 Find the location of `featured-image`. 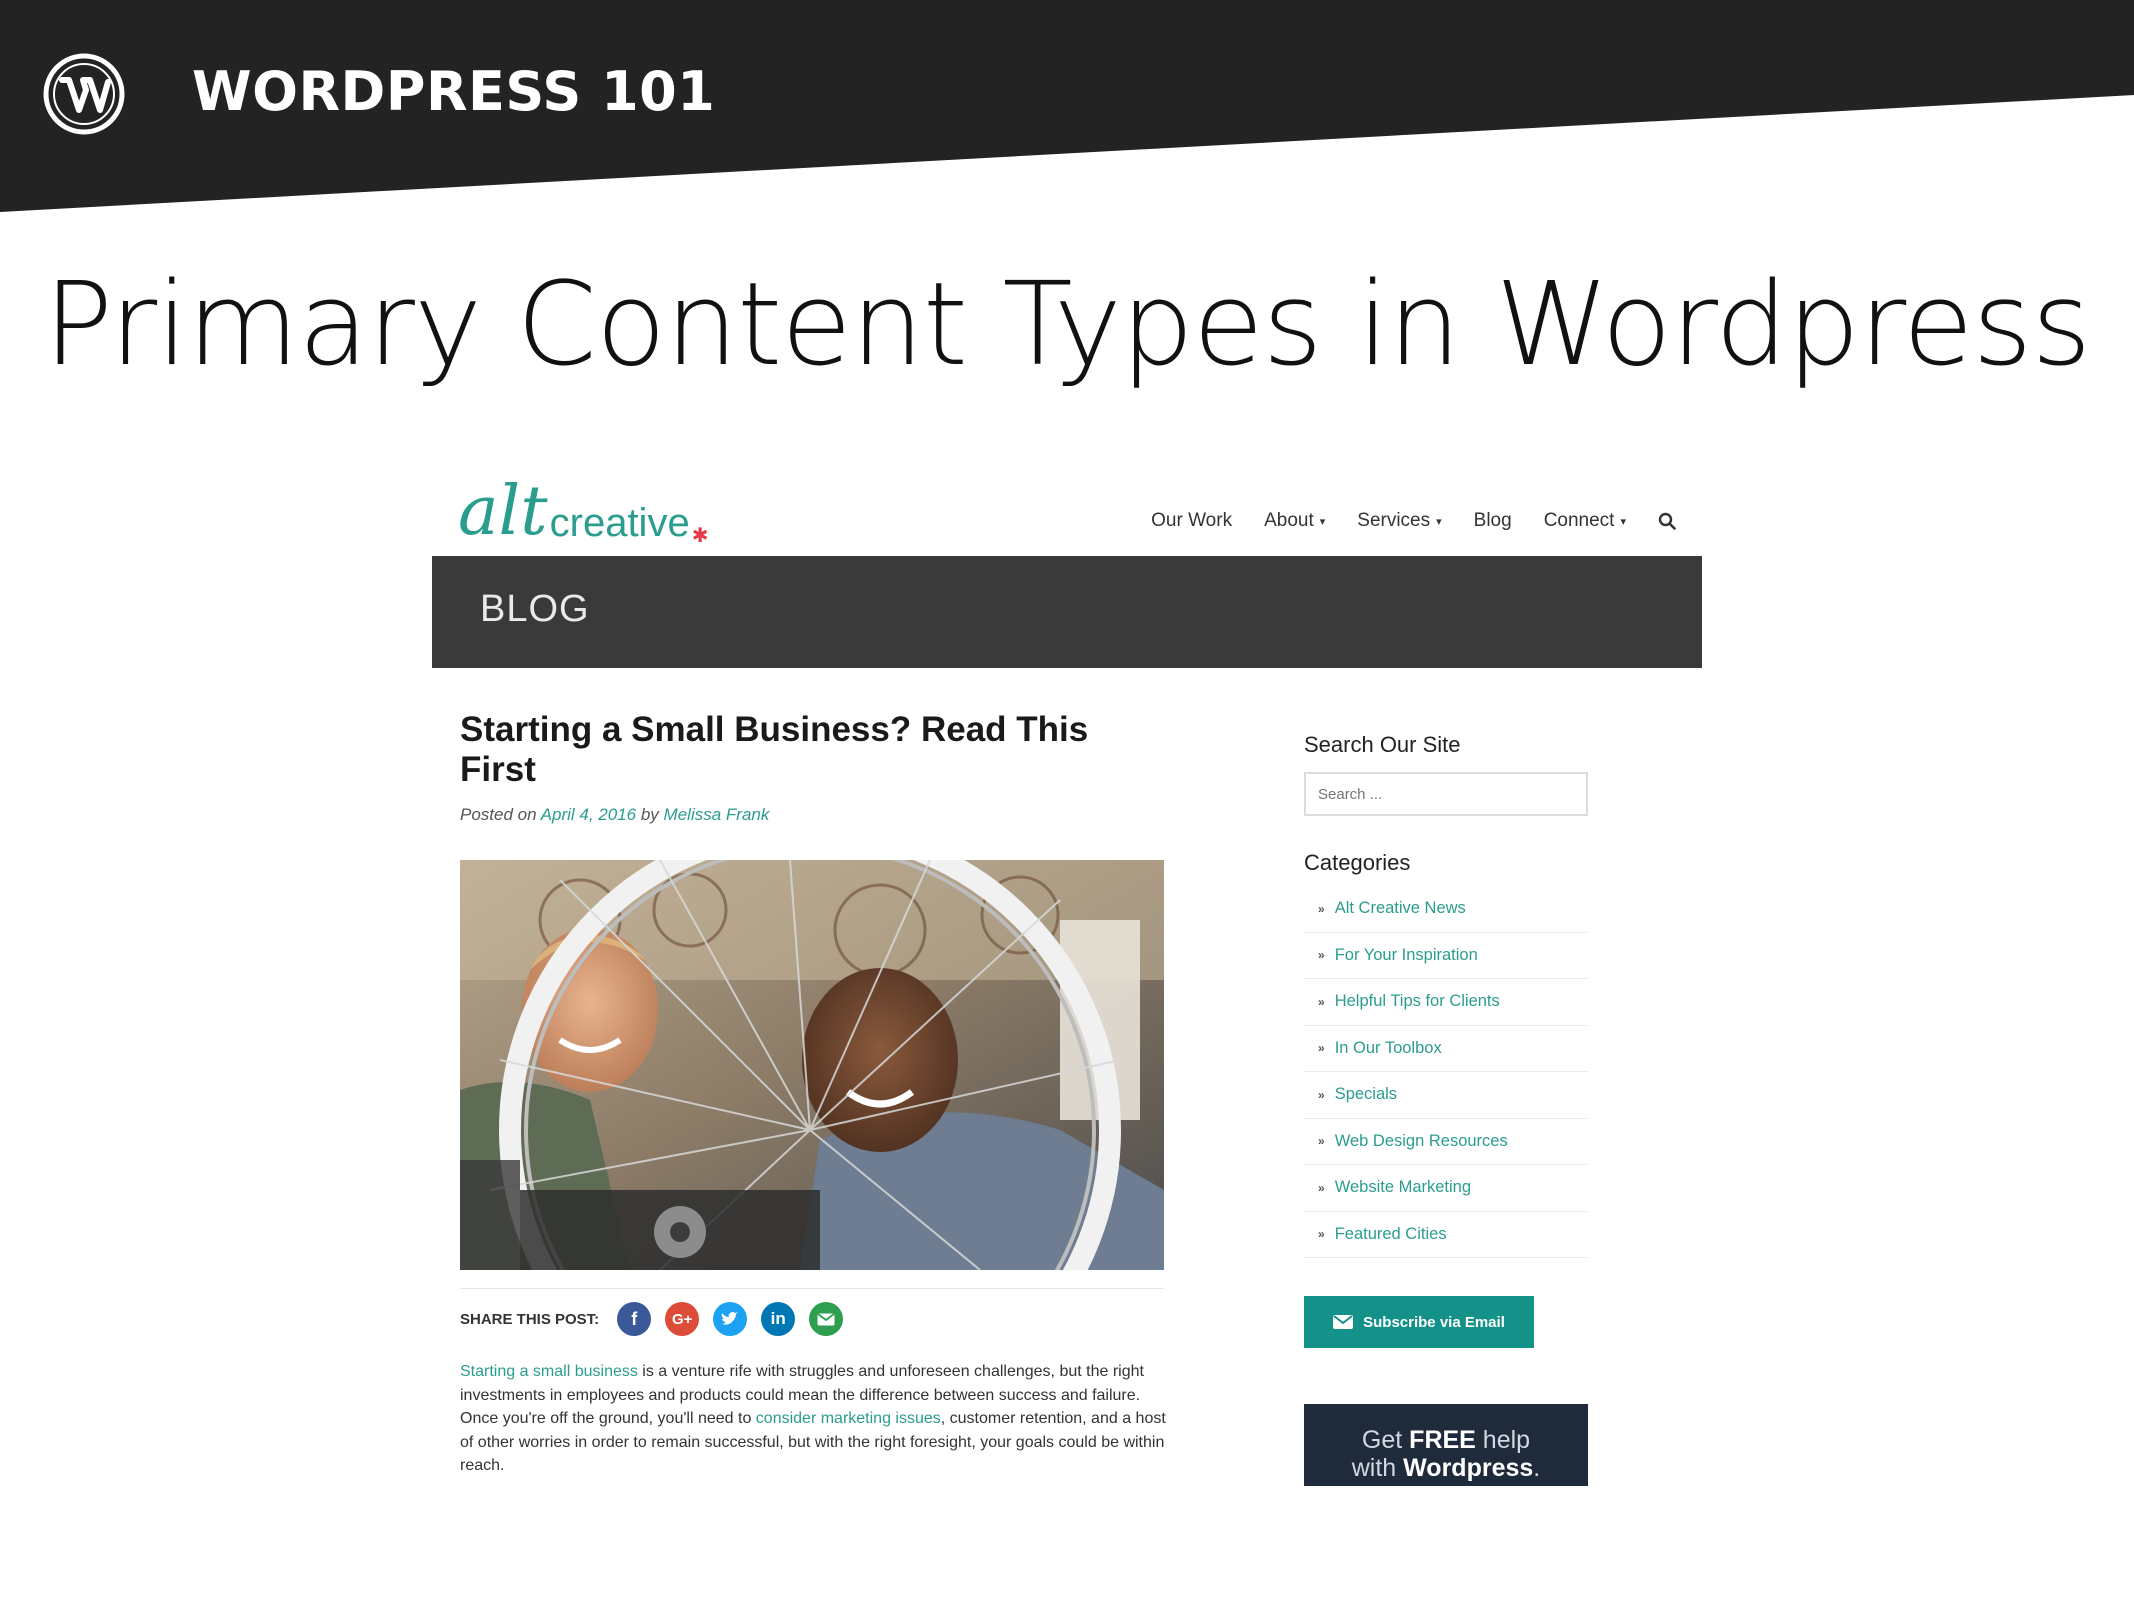

featured-image is located at coordinates (812, 1065).